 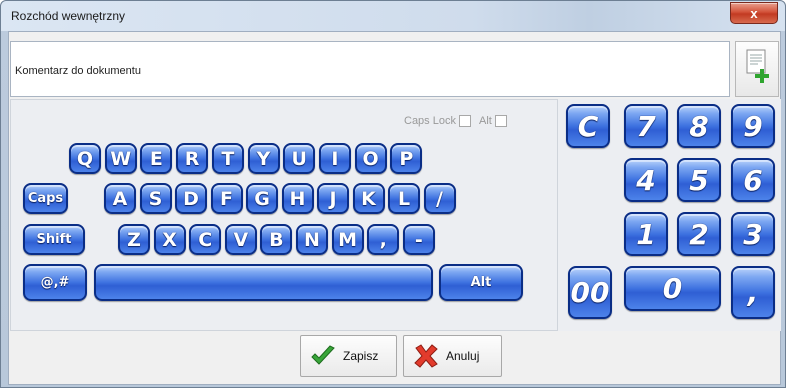 What do you see at coordinates (426, 356) in the screenshot?
I see `x-mark-icon` at bounding box center [426, 356].